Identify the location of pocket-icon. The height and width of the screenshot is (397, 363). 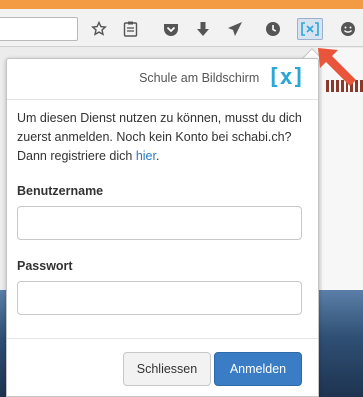
(171, 29).